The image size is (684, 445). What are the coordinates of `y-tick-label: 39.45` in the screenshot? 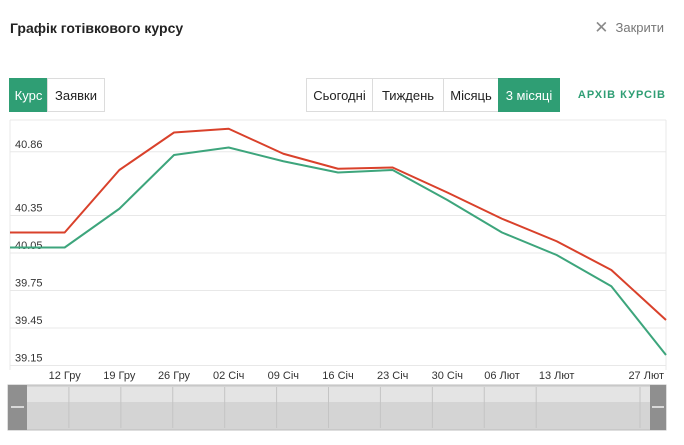 It's located at (29, 321).